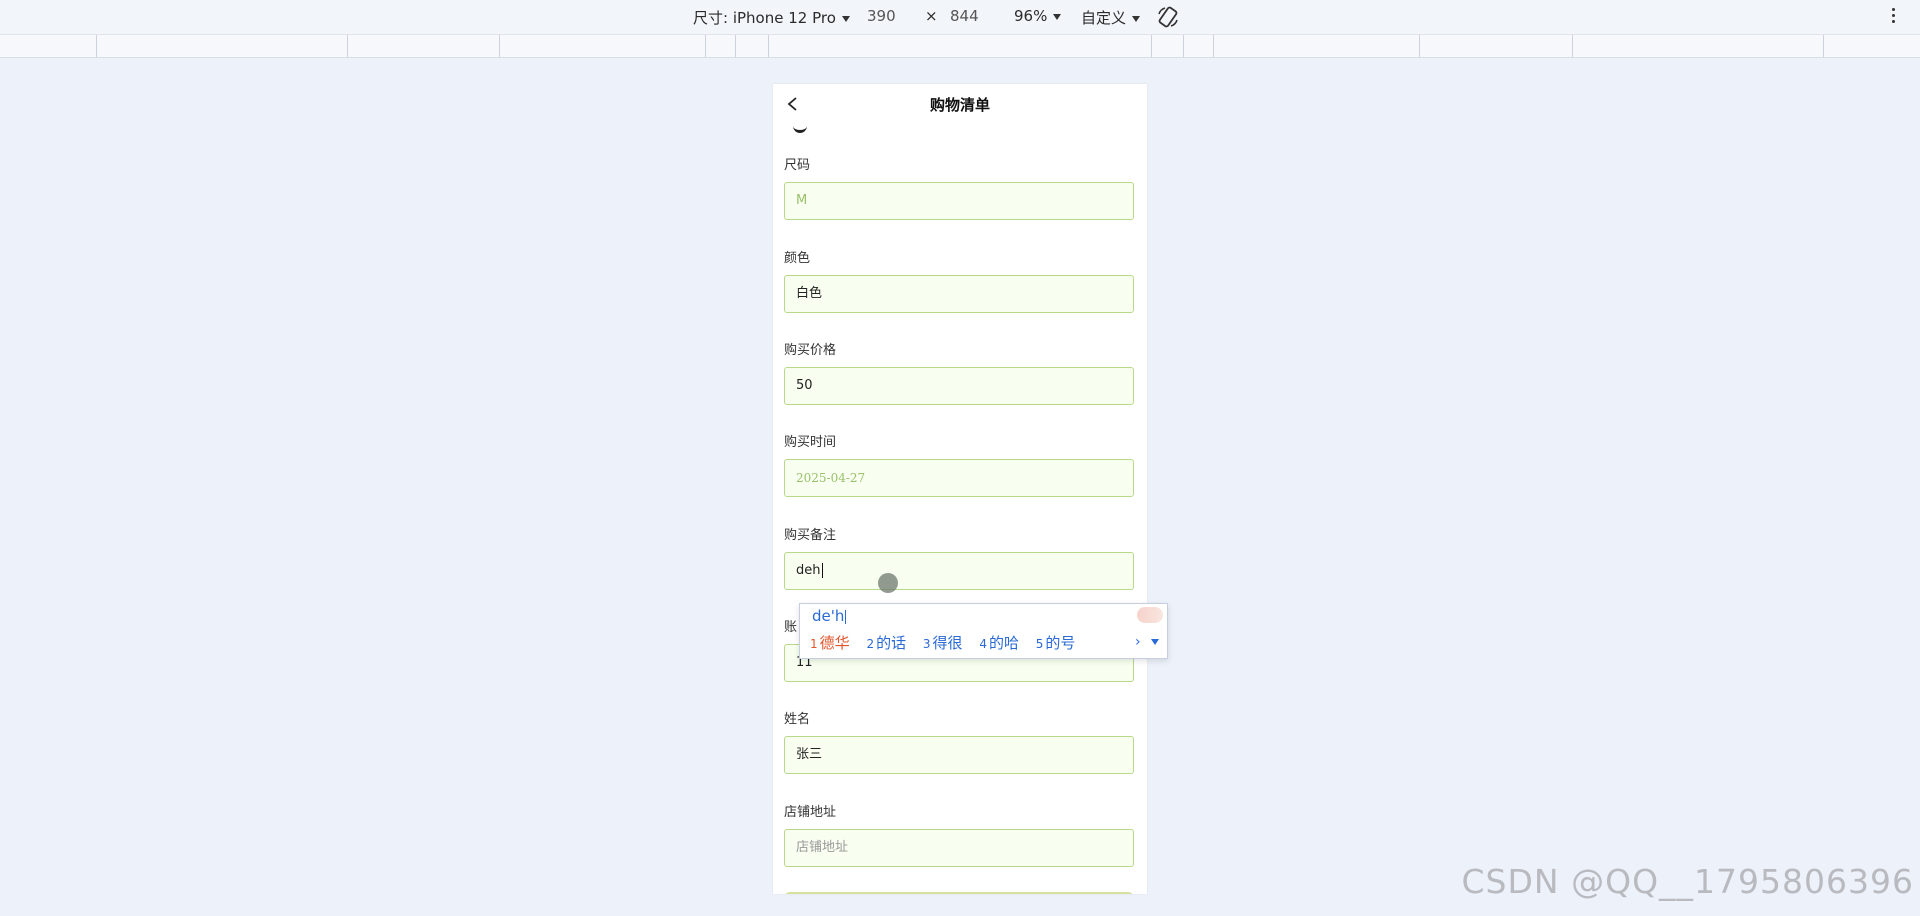  I want to click on name-label: 姓名, so click(797, 719).